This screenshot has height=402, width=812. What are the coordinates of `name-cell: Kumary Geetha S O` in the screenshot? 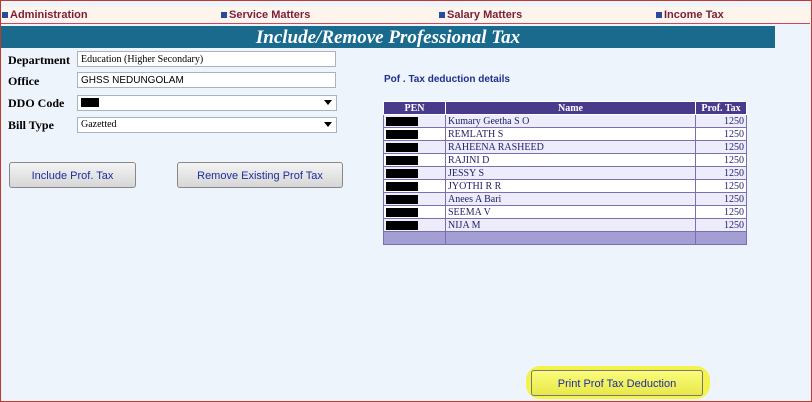 It's located at (570, 121).